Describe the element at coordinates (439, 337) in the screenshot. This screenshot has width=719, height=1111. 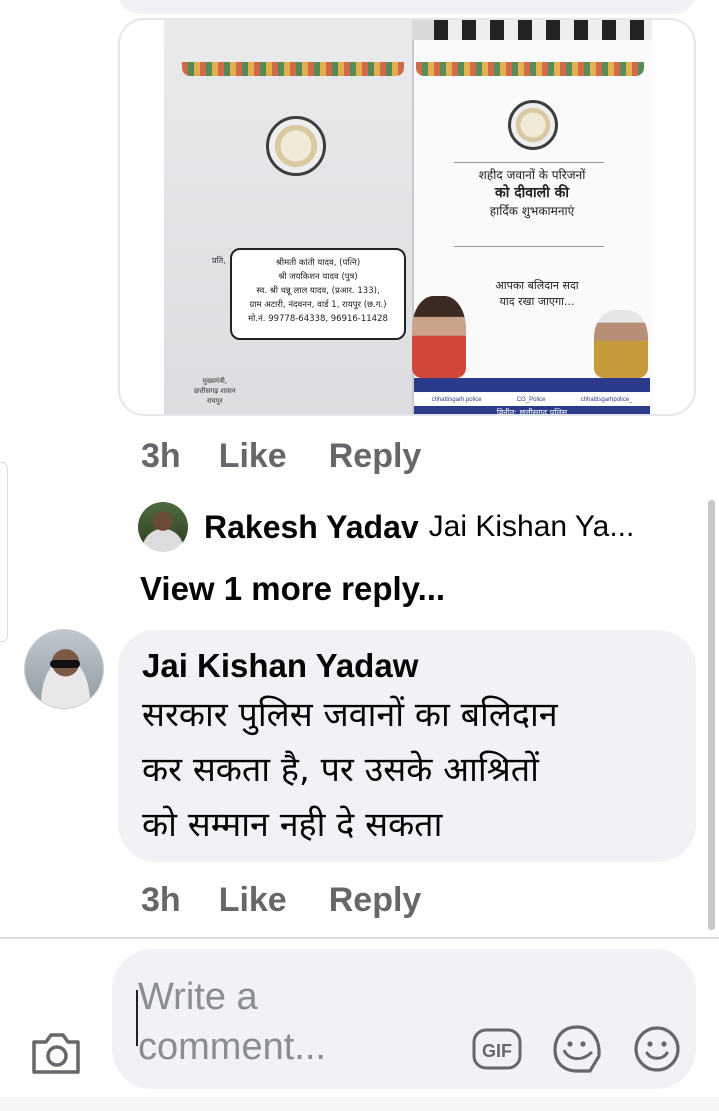
I see `chief-minister-photo` at that location.